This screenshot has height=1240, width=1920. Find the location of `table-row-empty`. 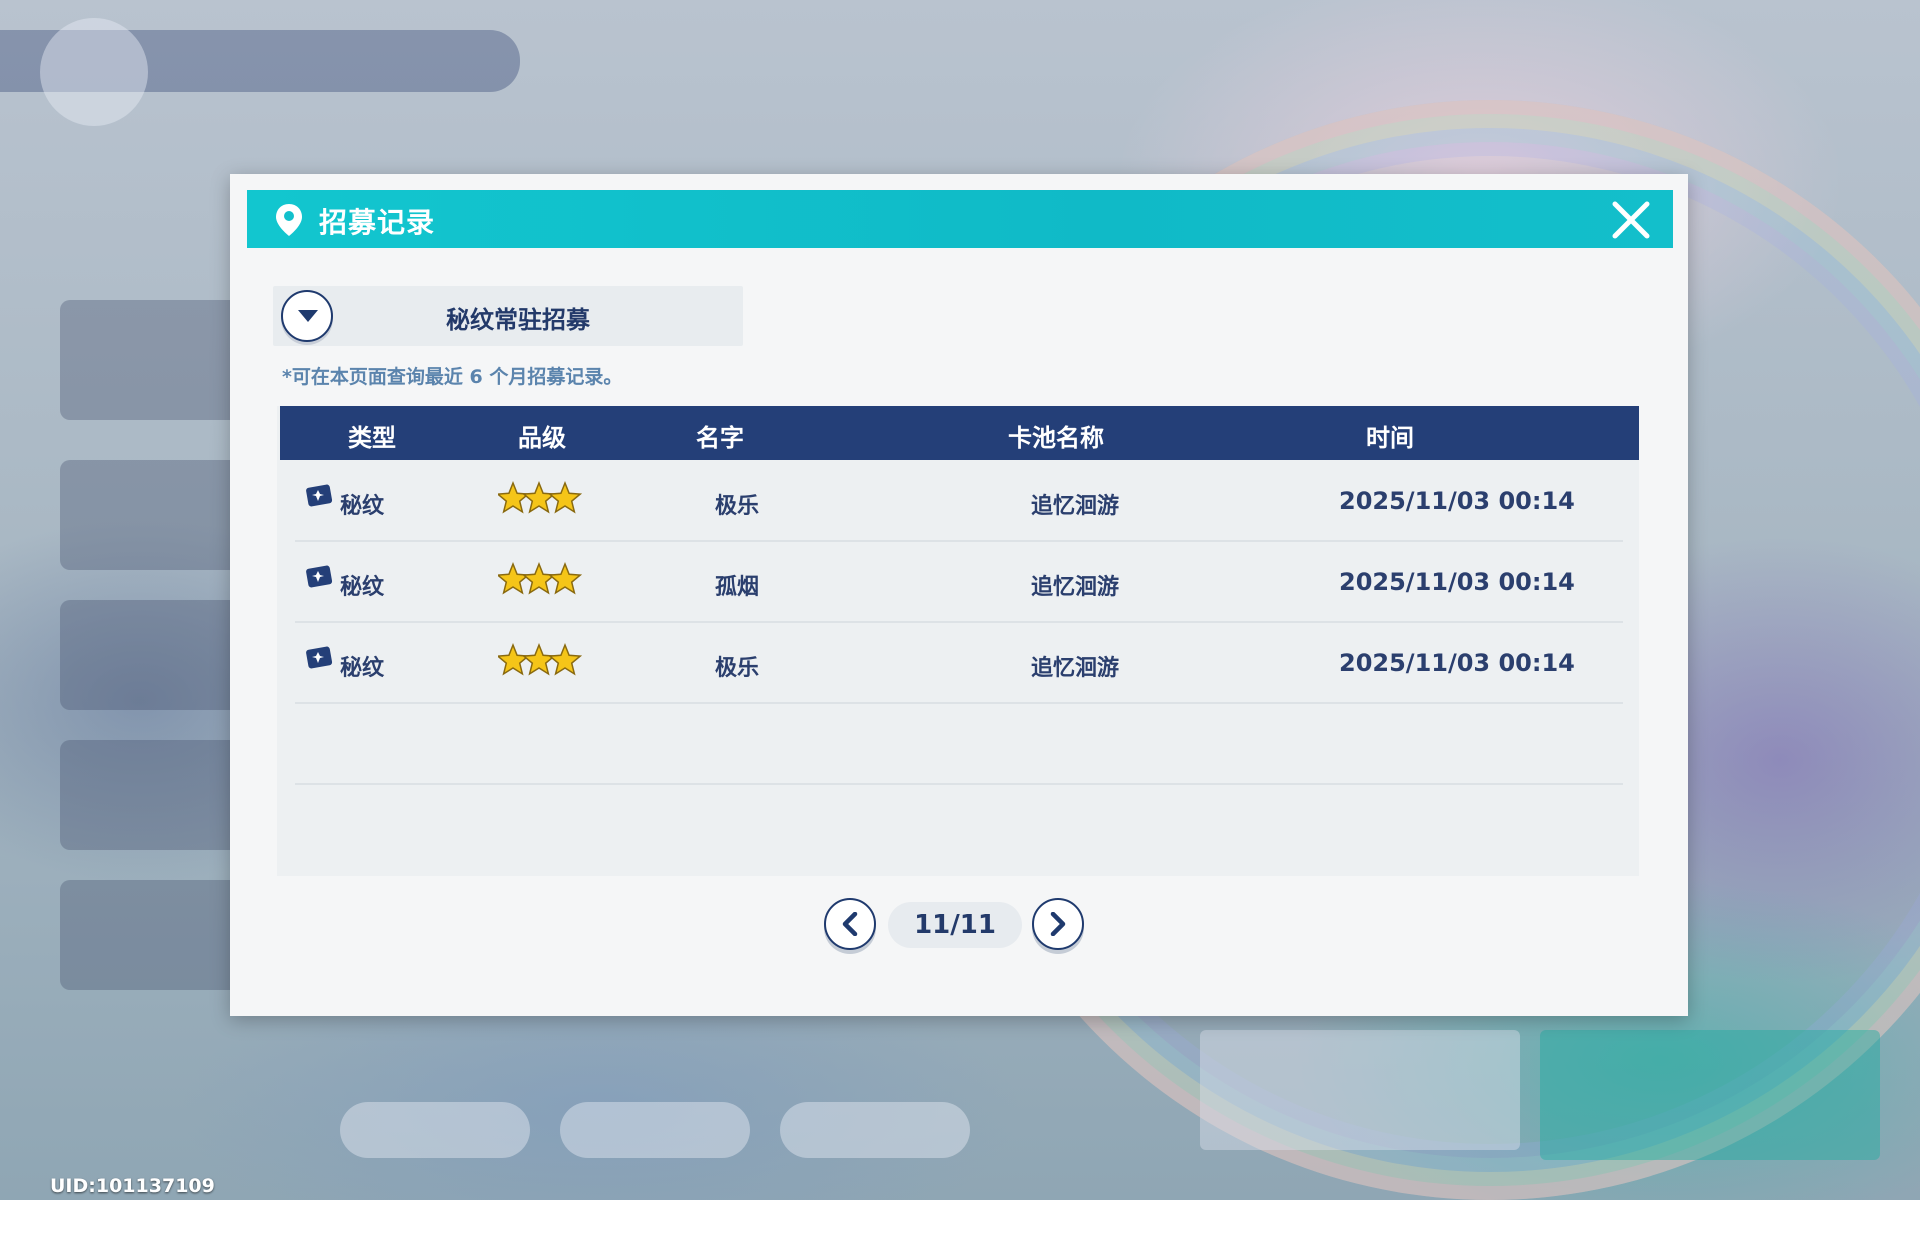

table-row-empty is located at coordinates (959, 744).